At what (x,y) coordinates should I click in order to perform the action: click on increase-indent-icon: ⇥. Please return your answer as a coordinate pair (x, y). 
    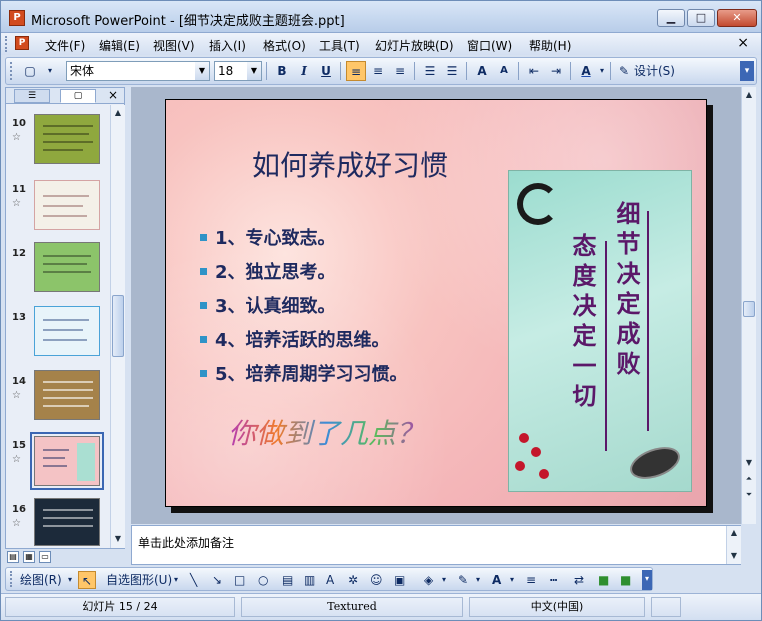
    Looking at the image, I should click on (556, 71).